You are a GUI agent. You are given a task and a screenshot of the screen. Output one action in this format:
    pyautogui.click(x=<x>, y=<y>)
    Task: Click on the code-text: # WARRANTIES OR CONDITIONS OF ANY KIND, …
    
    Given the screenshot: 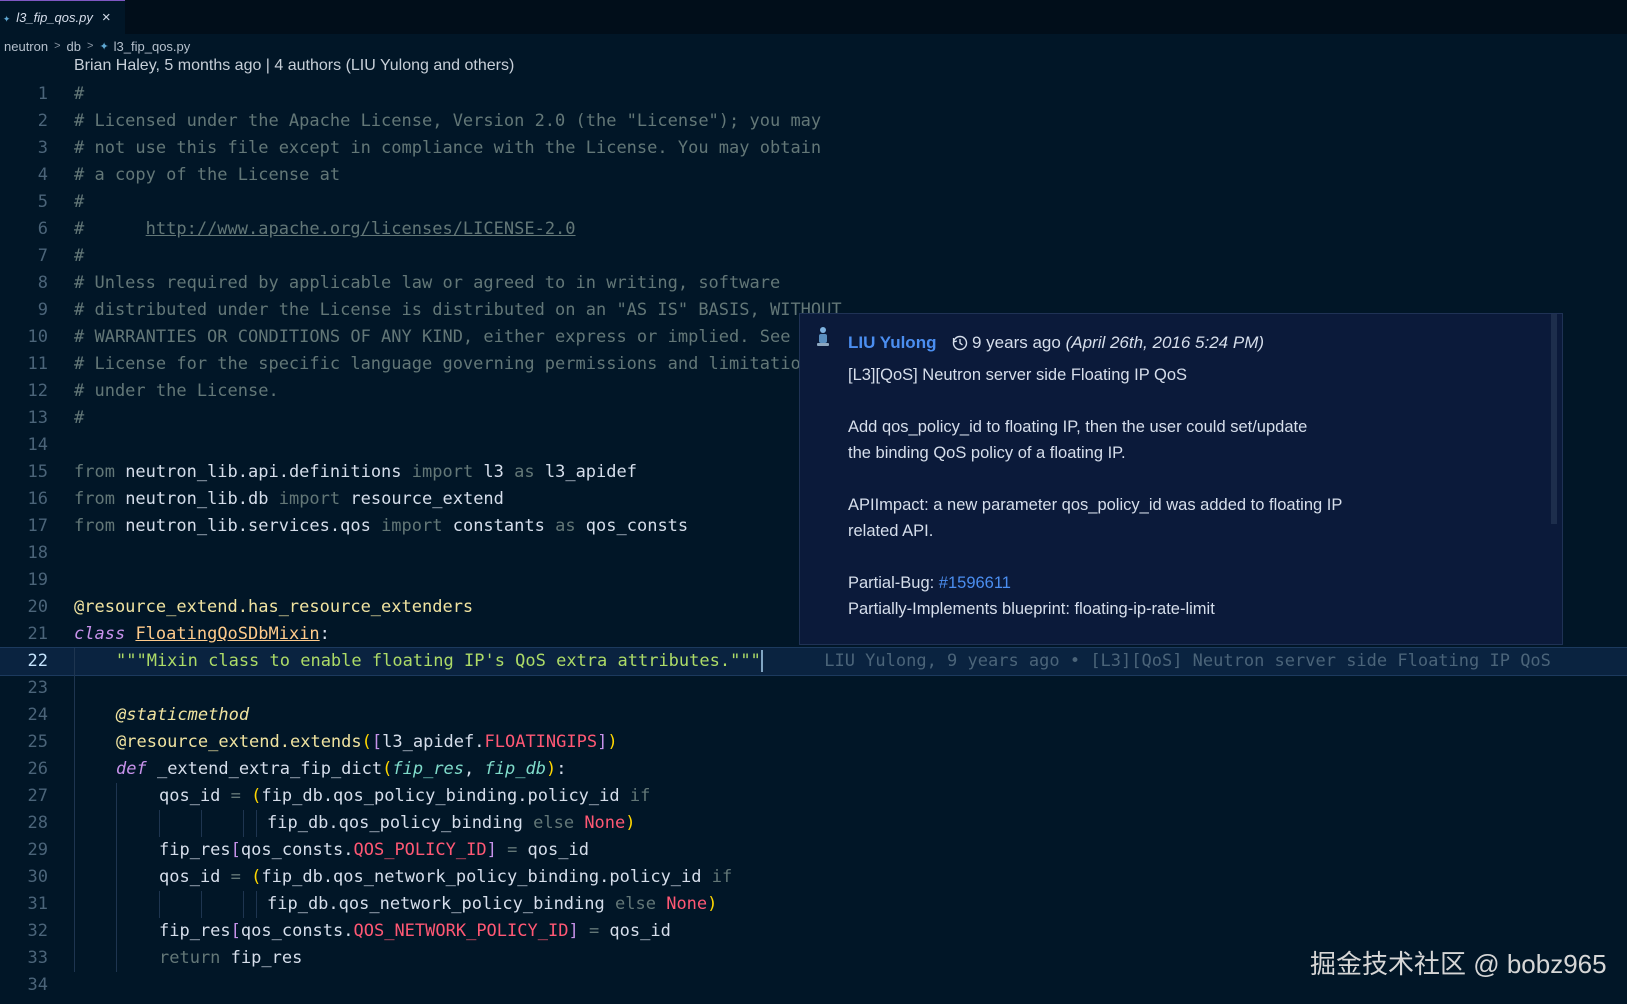 What is the action you would take?
    pyautogui.click(x=453, y=337)
    